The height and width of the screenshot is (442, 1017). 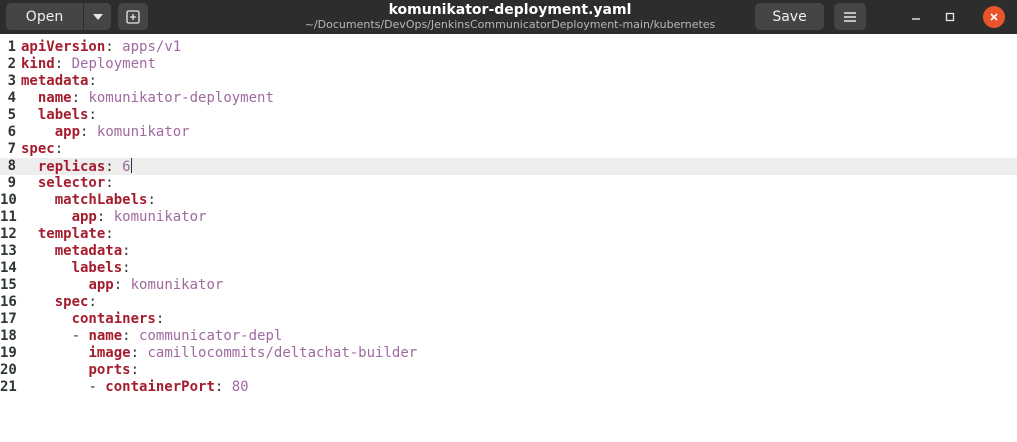 I want to click on code-line: 15 app: komunikator, so click(x=508, y=285).